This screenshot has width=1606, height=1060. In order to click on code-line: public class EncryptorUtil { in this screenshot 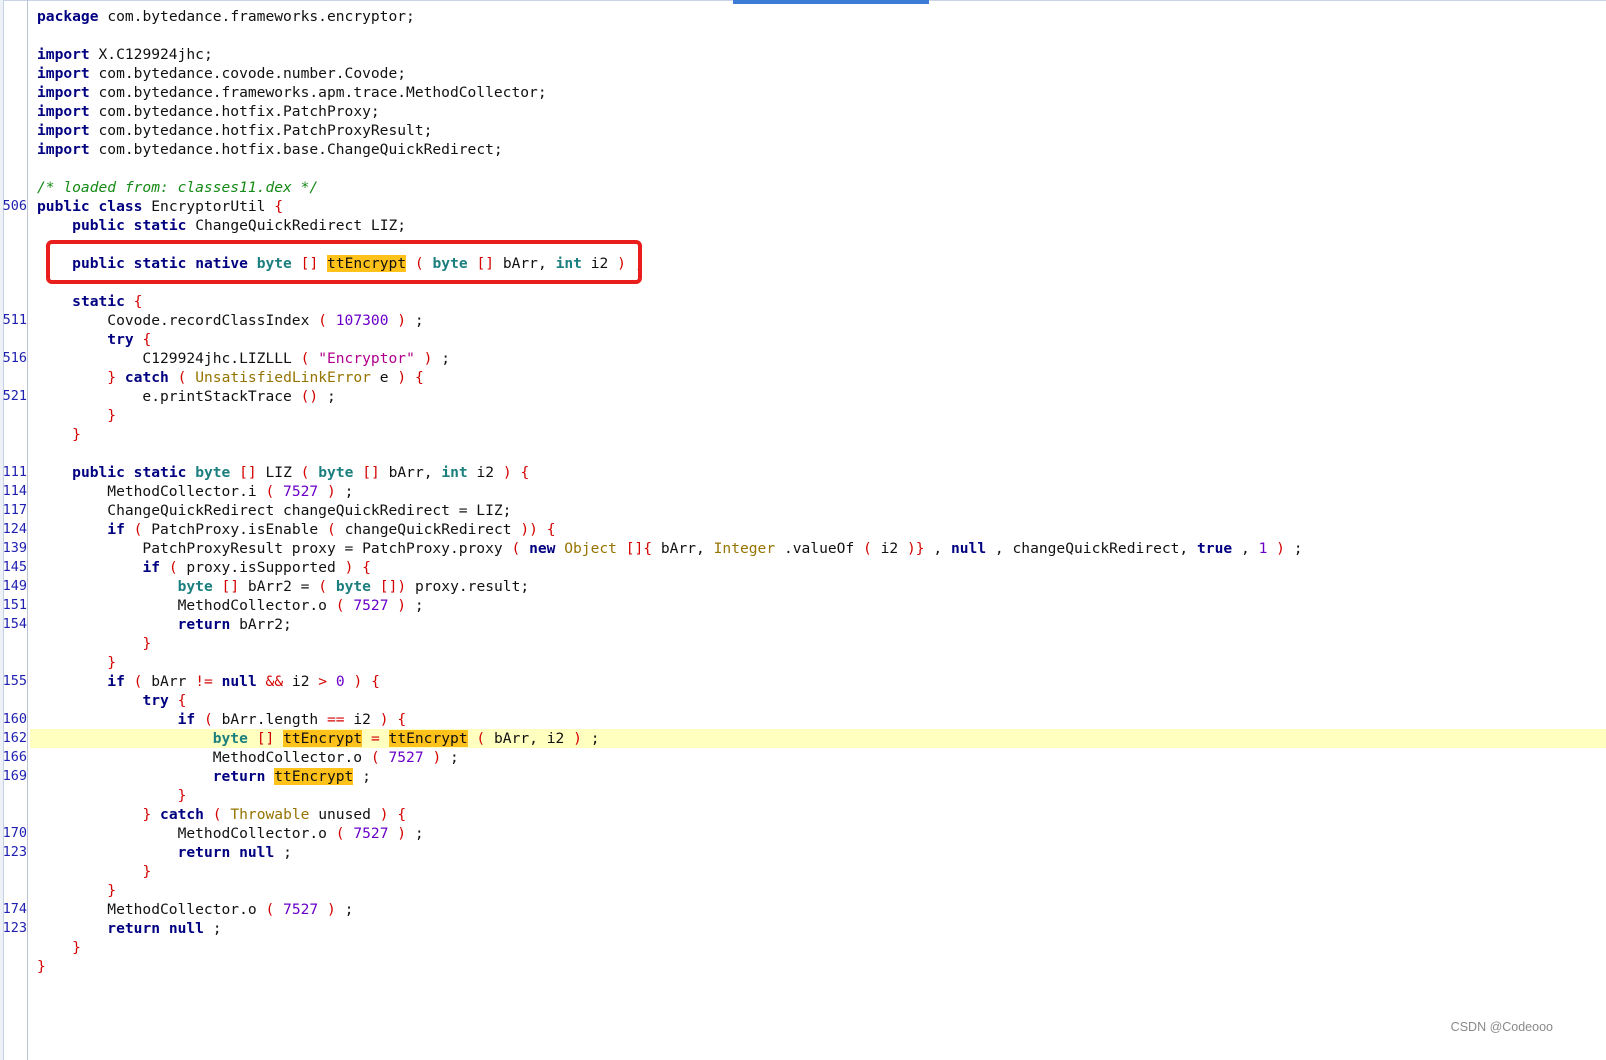, I will do `click(818, 206)`.